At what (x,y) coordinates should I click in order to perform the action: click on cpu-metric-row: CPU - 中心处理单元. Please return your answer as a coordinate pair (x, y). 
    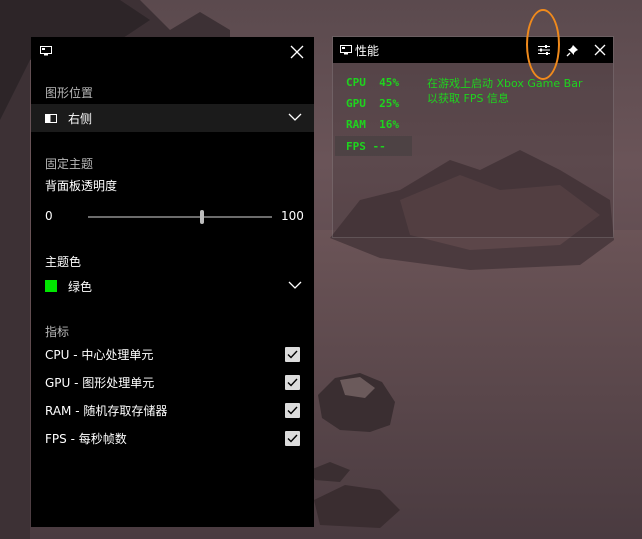
    Looking at the image, I should click on (172, 354).